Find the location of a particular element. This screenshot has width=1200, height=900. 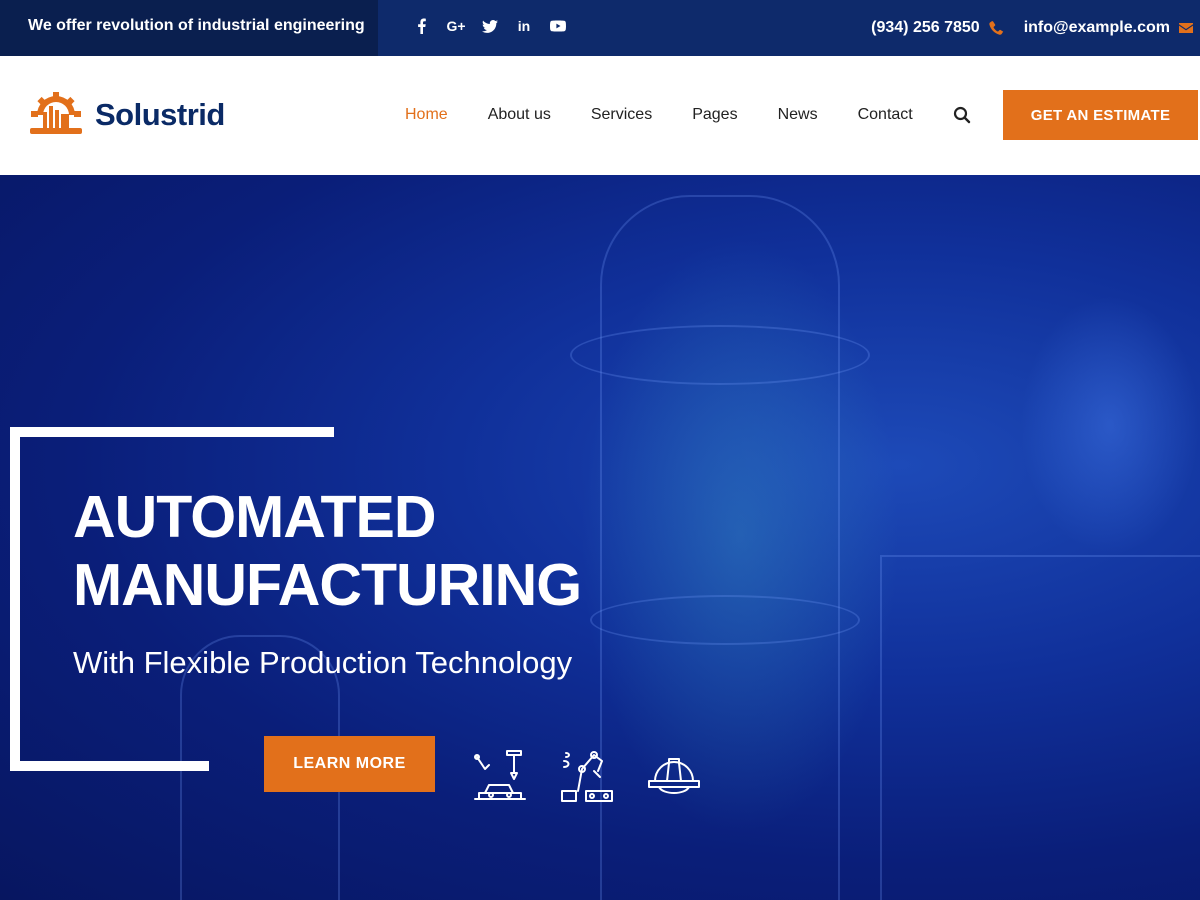

nav-contact: Contact is located at coordinates (885, 115).